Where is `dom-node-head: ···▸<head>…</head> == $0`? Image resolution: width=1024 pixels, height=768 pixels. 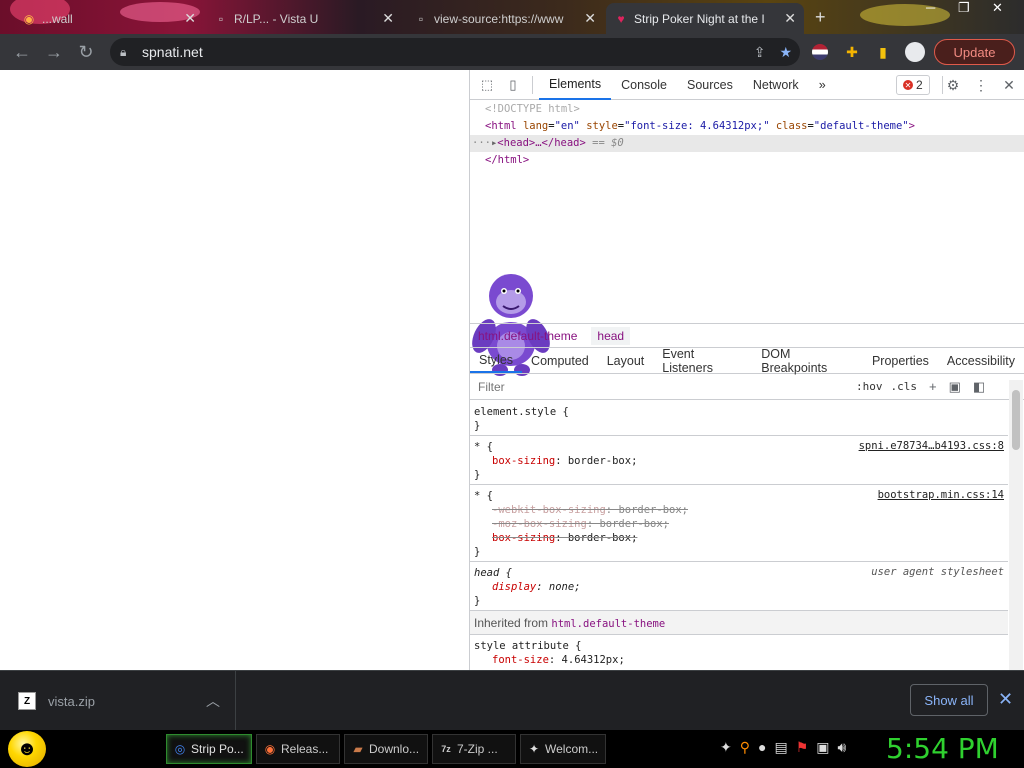
dom-node-head: ···▸<head>…</head> == $0 is located at coordinates (747, 143).